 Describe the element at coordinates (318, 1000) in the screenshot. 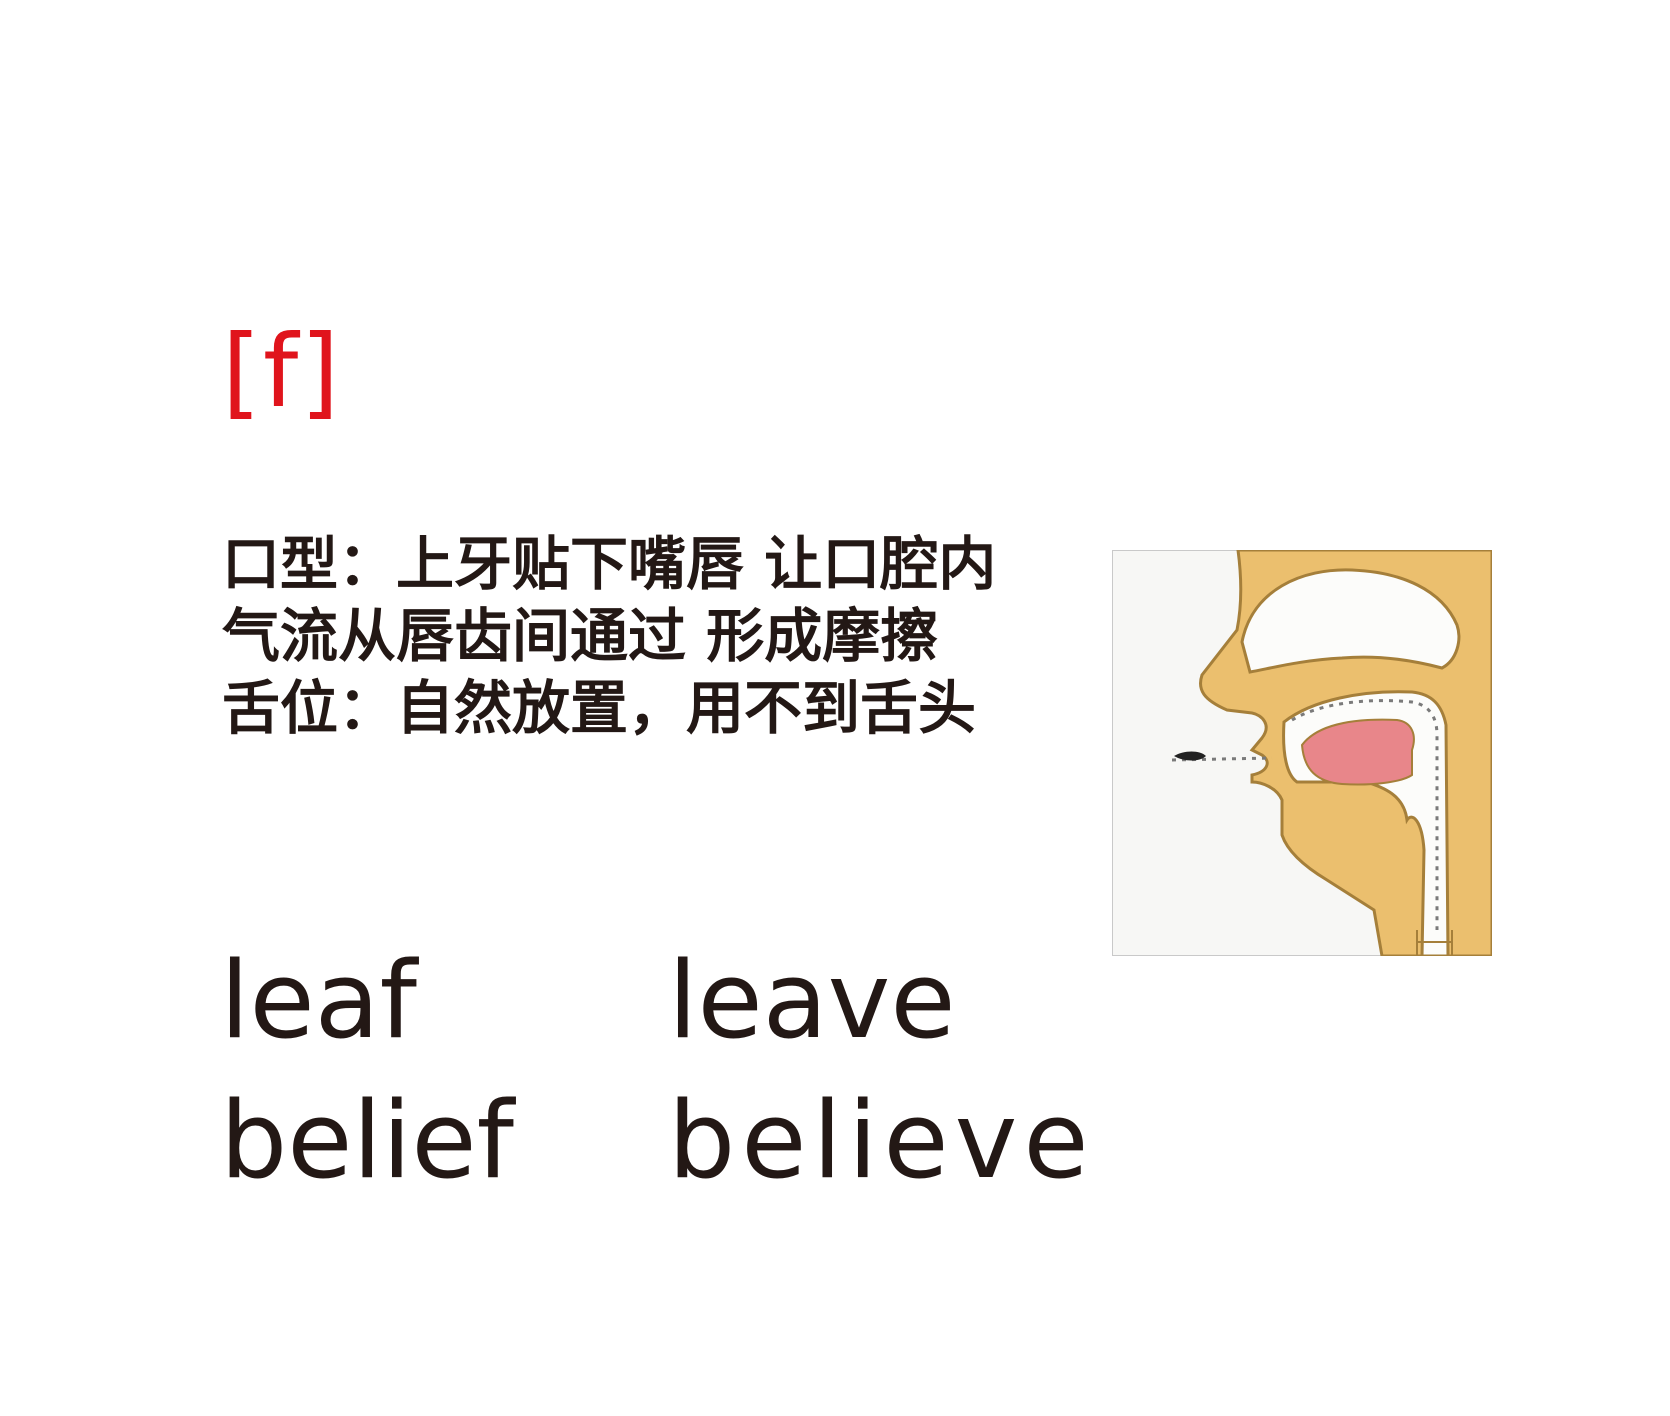

I see `example-word-leaf: leaf` at that location.